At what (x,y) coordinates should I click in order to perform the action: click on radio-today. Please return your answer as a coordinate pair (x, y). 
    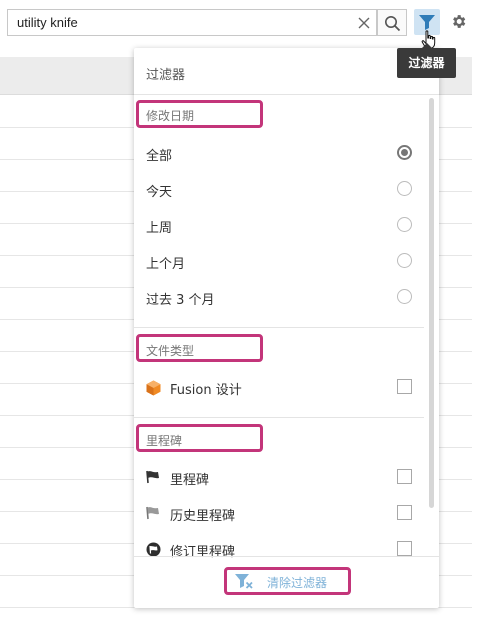
    Looking at the image, I should click on (404, 188).